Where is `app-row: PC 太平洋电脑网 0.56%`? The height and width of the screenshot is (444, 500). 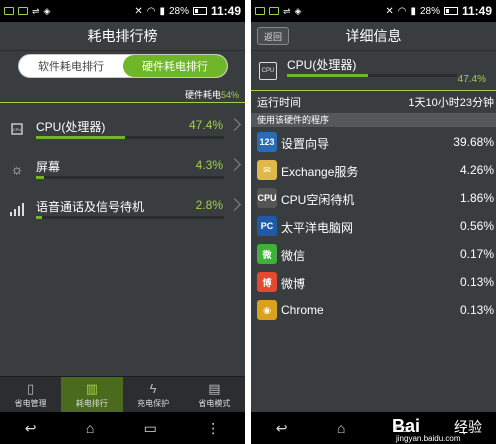
app-row: PC 太平洋电脑网 0.56% is located at coordinates (373, 226).